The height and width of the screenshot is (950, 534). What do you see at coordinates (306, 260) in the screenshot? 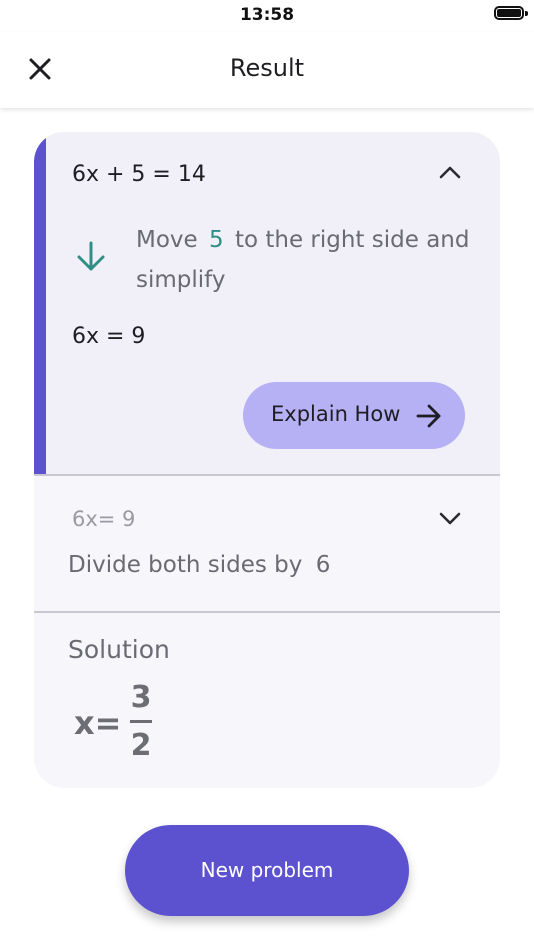
I see `step-1-description: Move 5 to the right side and simplify` at bounding box center [306, 260].